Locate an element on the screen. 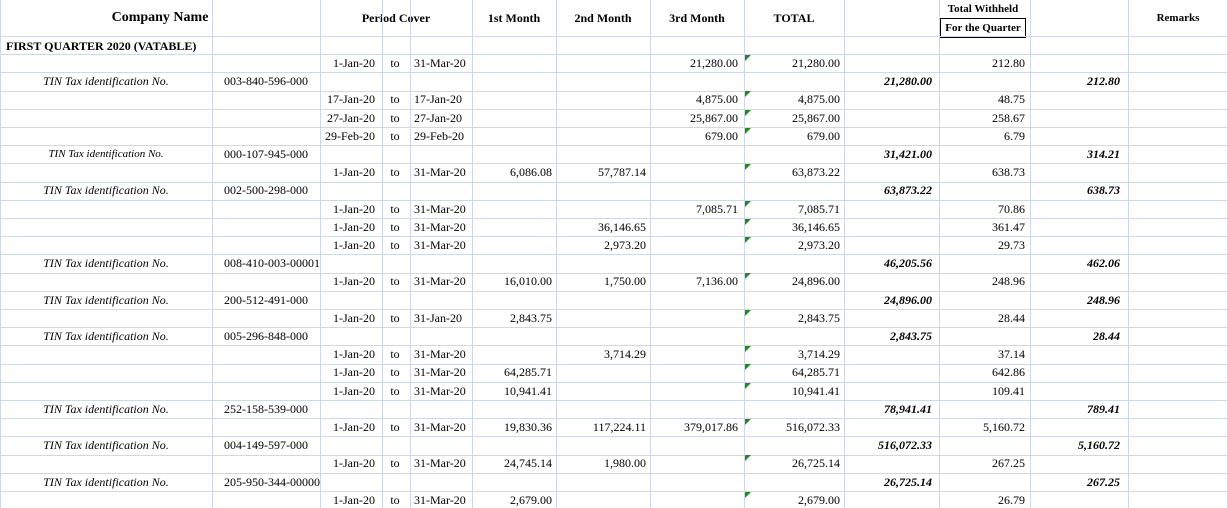  period-from-cell: 17-Jan-20 is located at coordinates (351, 99).